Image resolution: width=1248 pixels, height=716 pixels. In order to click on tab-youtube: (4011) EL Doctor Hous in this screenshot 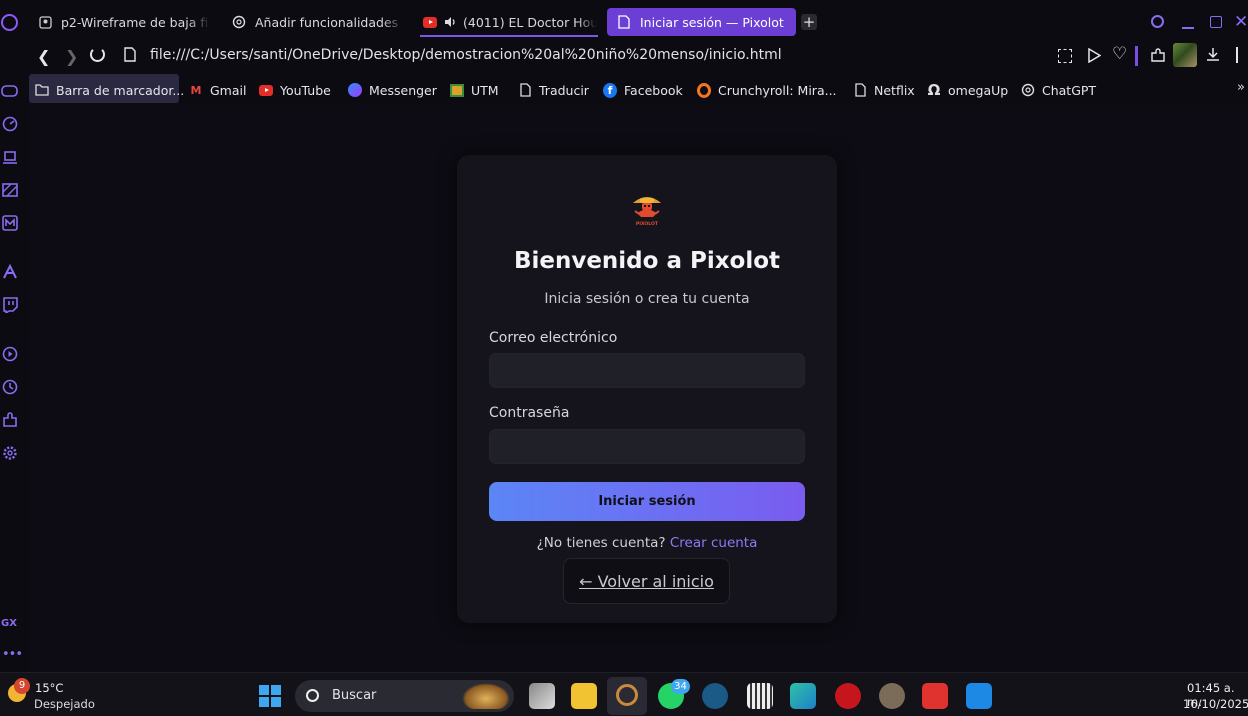, I will do `click(510, 22)`.